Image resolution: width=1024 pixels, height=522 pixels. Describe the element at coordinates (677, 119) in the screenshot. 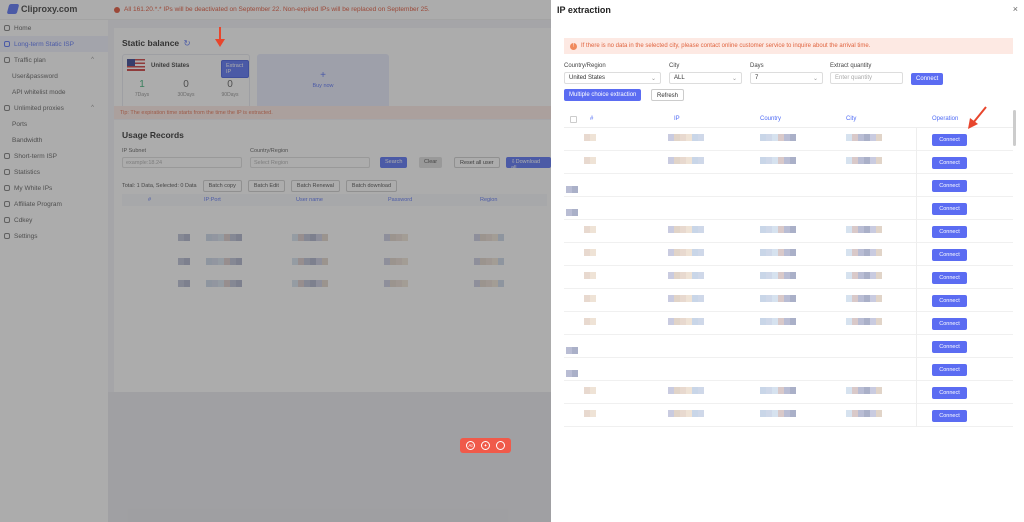

I see `col-ip: IP` at that location.